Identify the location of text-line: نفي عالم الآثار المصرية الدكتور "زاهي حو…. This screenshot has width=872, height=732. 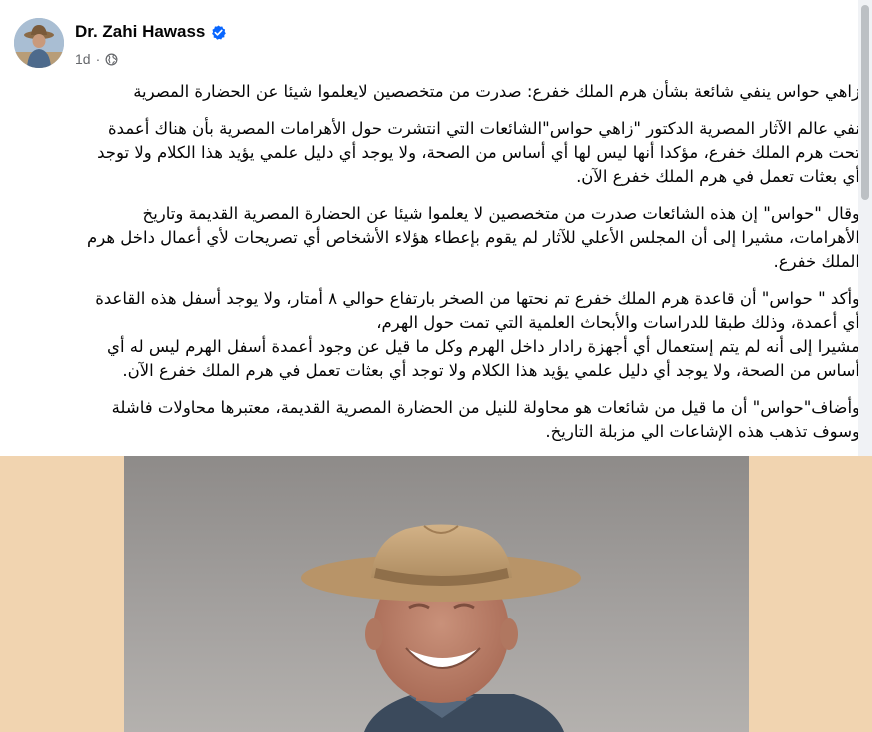
(484, 128).